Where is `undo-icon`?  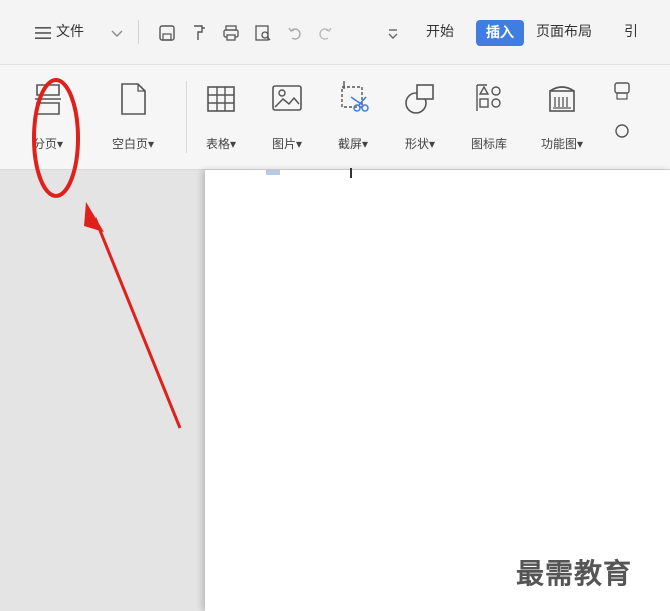
undo-icon is located at coordinates (295, 33).